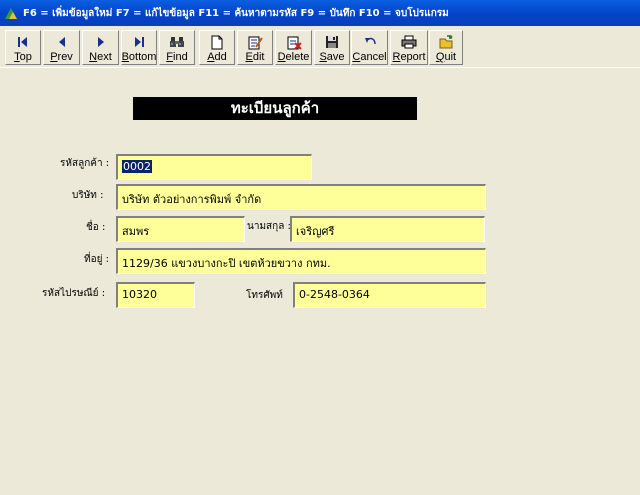 The height and width of the screenshot is (495, 640). I want to click on next-button: Next, so click(100, 47).